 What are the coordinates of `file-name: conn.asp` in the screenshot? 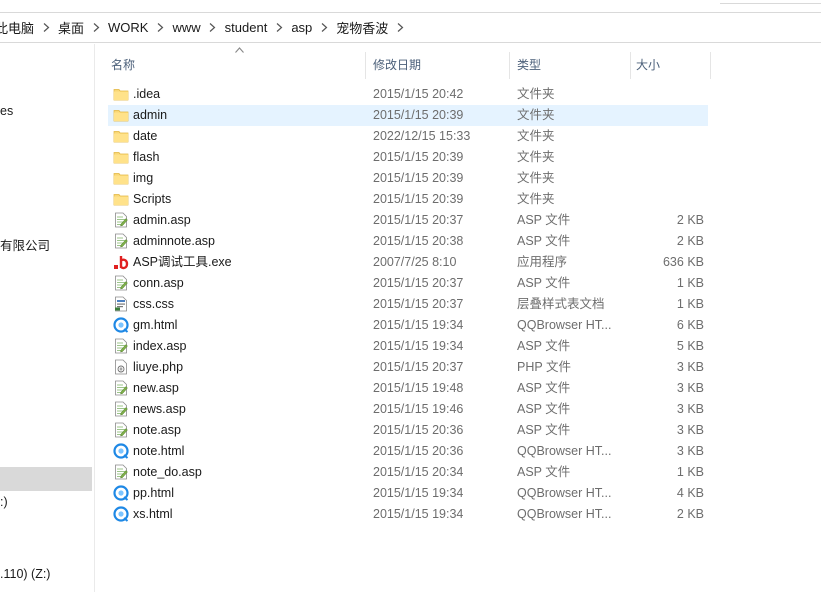 It's located at (158, 283).